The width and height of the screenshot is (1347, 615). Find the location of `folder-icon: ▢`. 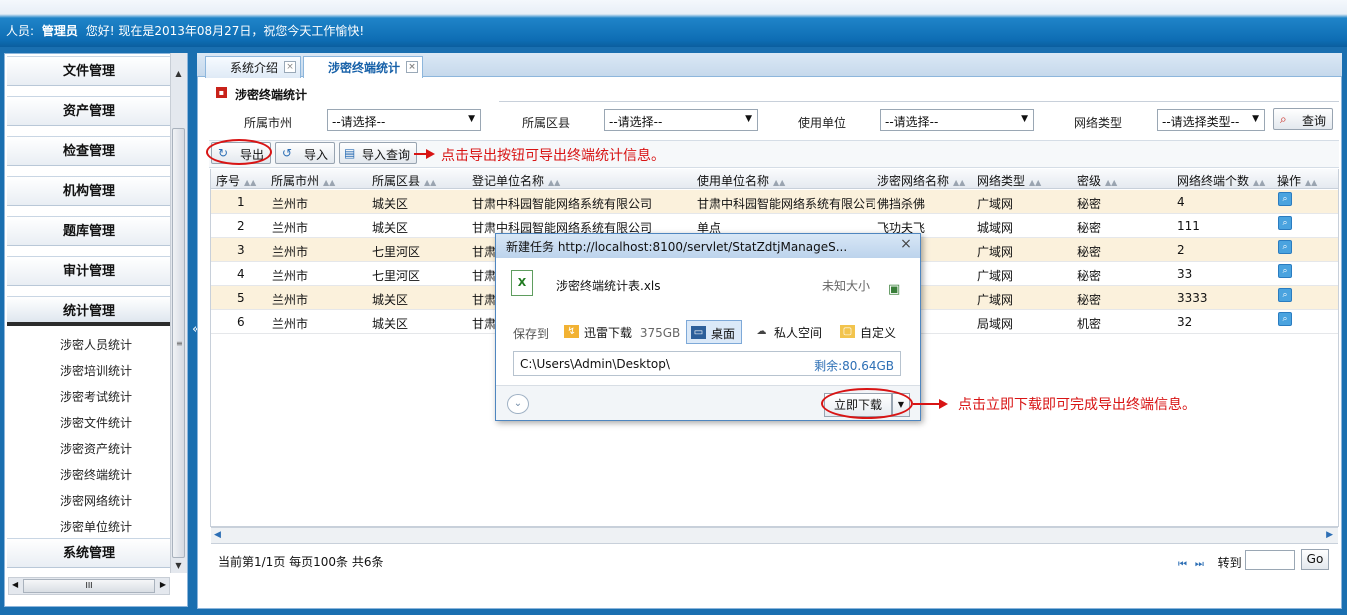

folder-icon: ▢ is located at coordinates (847, 331).